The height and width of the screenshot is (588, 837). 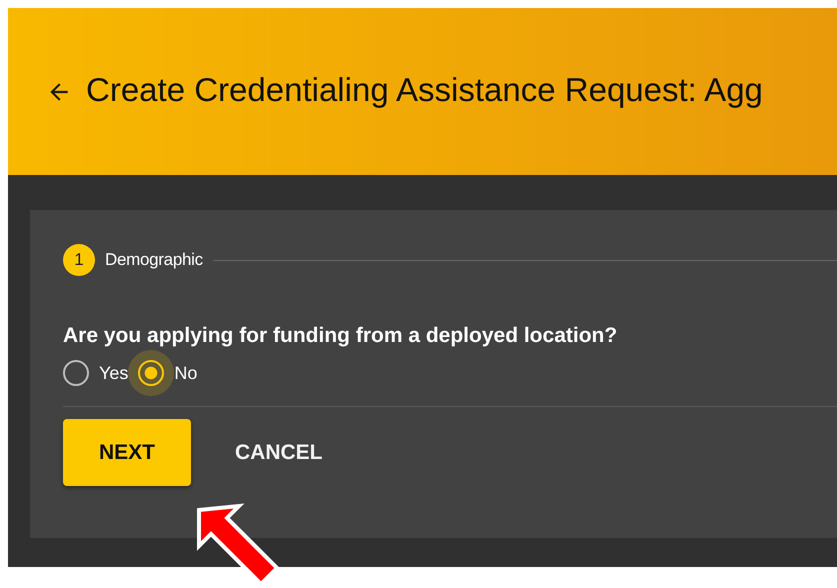 I want to click on question-label: Are you applying for funding from a deployed location?, so click(x=340, y=336).